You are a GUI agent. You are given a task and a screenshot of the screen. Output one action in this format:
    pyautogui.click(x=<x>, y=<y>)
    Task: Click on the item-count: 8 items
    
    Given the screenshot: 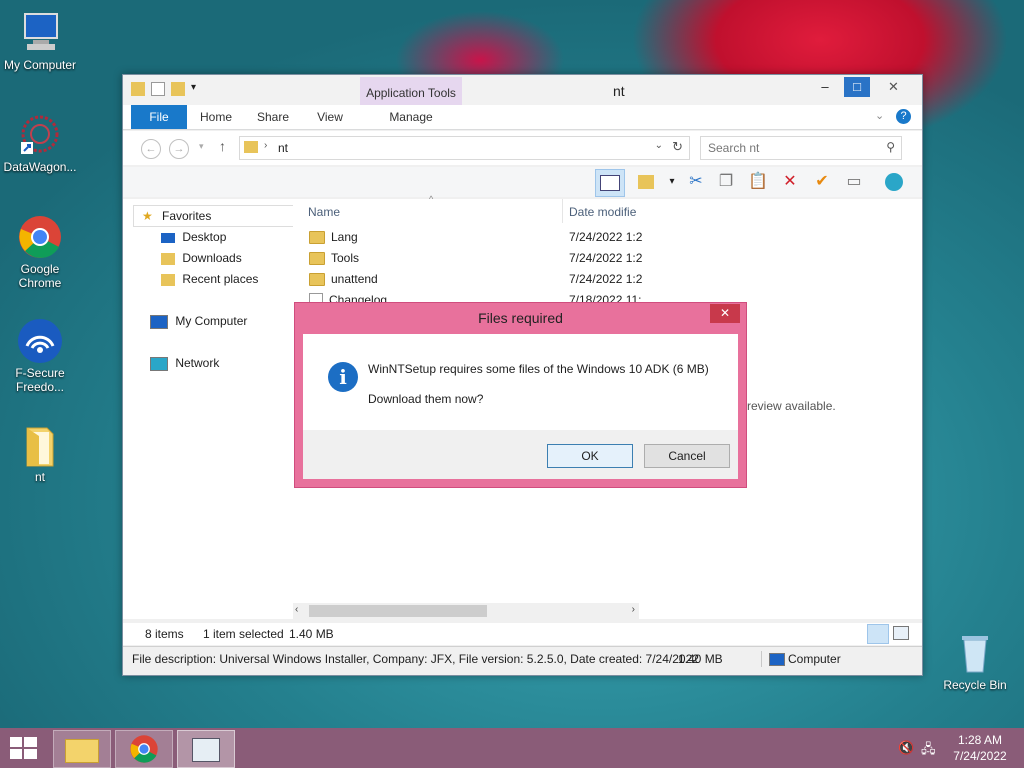 What is the action you would take?
    pyautogui.click(x=164, y=634)
    